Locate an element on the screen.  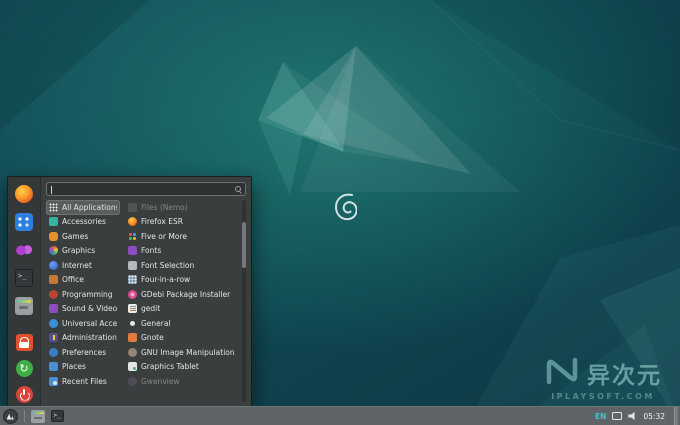
app-firefox-esr: Firefox ESR is located at coordinates (181, 222).